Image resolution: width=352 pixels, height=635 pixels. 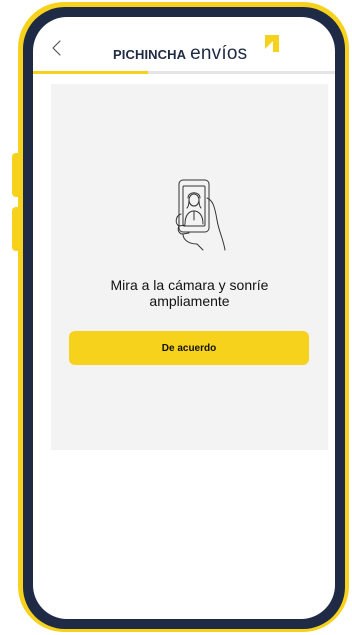 I want to click on instruction-text: Mira a la cámara y sonríe ampliamente, so click(x=189, y=293).